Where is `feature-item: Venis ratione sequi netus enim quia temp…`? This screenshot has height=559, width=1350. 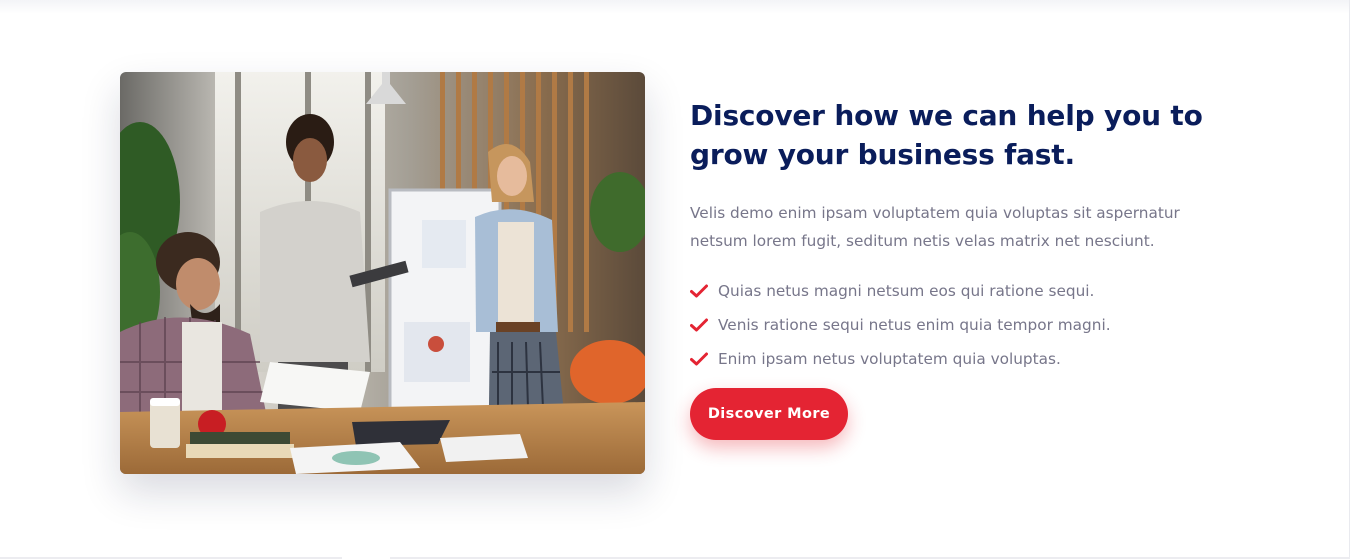
feature-item: Venis ratione sequi netus enim quia temp… is located at coordinates (960, 325).